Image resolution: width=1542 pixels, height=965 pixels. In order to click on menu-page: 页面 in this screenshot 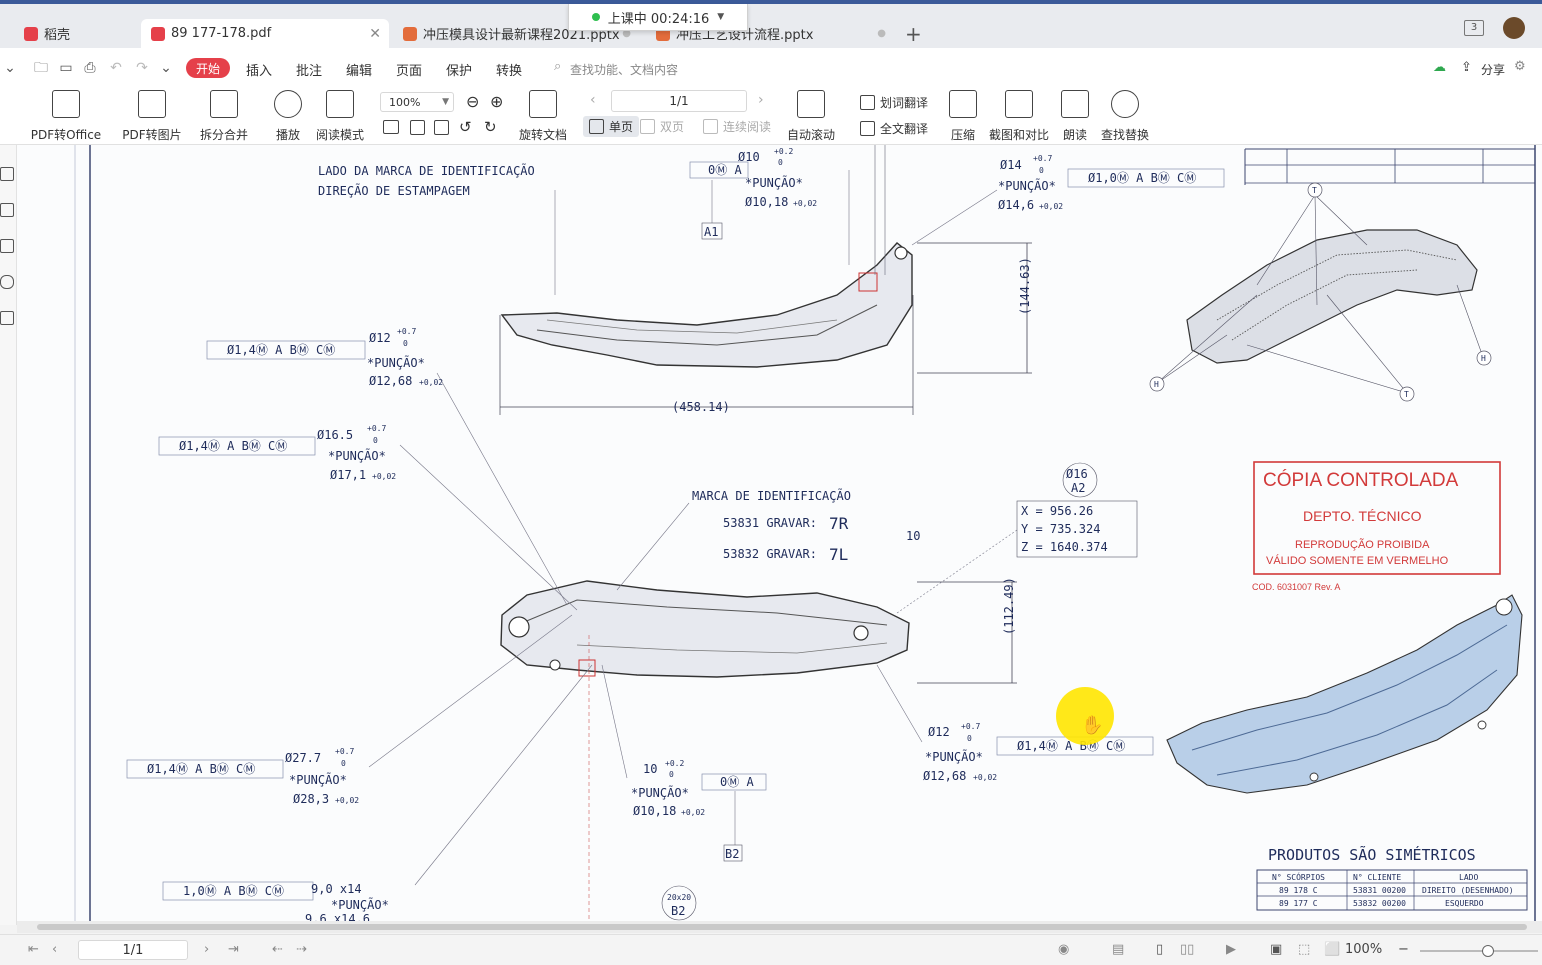, I will do `click(409, 69)`.